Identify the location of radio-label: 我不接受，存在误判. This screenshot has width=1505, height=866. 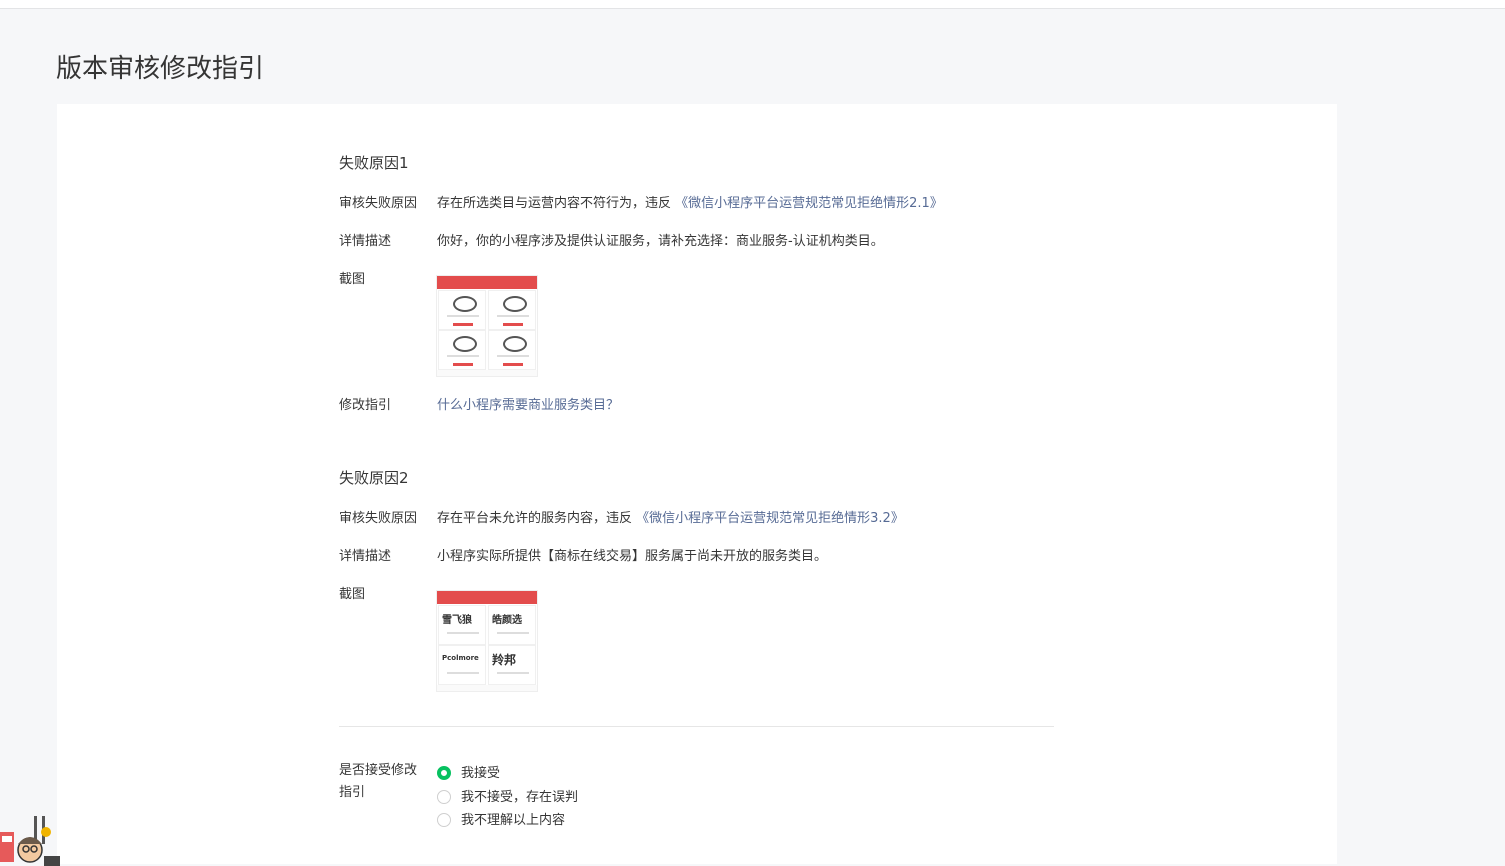
(520, 797).